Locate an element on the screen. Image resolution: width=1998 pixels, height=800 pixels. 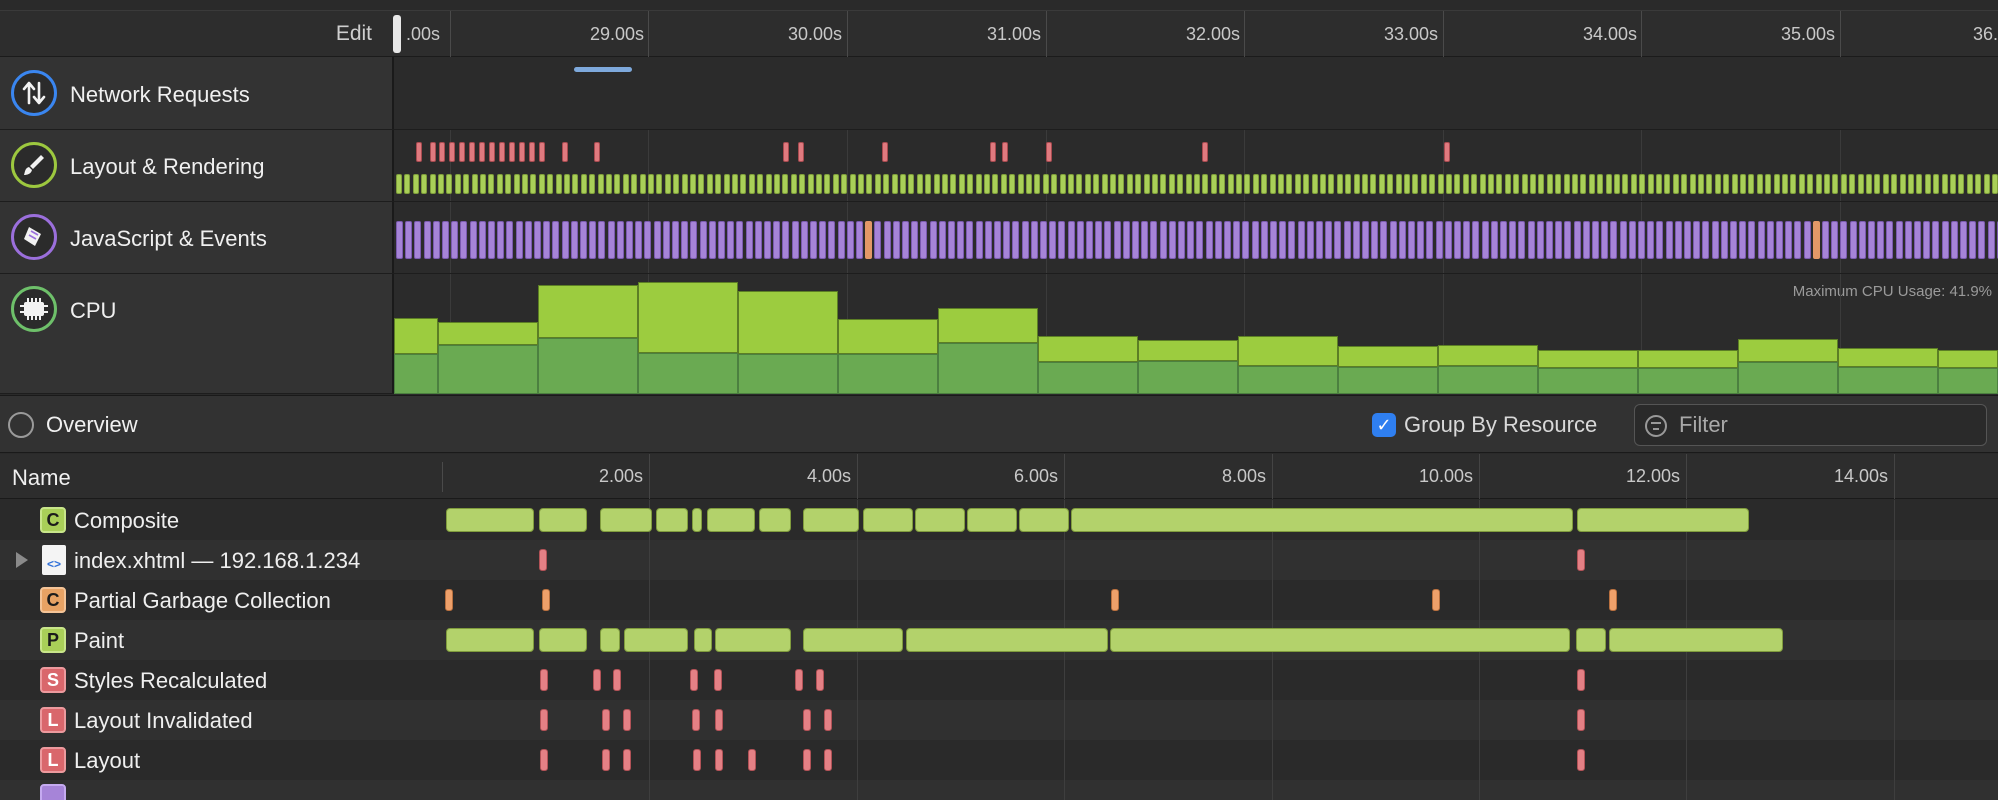
track-lane: Maximum CPU Usage: 41.9% is located at coordinates (1196, 334).